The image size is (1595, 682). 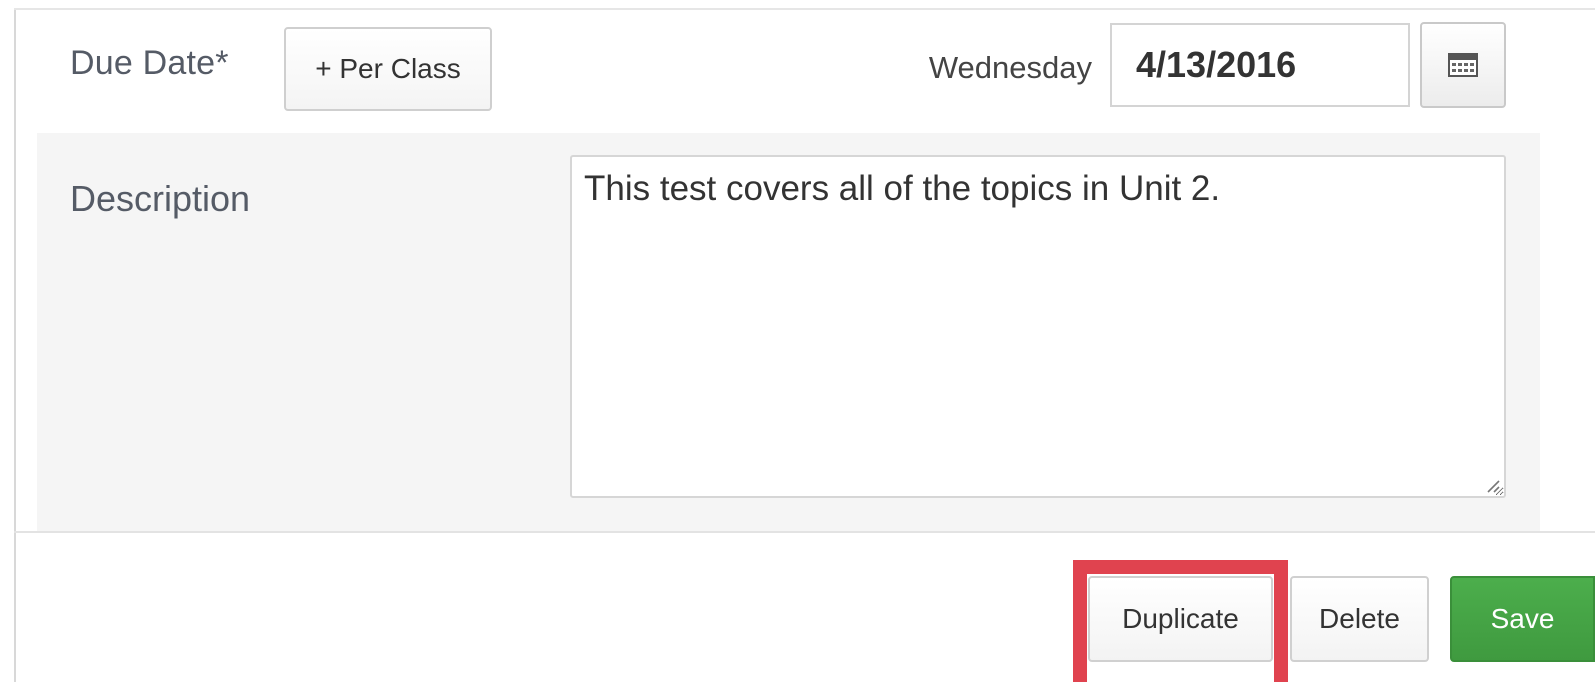 I want to click on form-top-border, so click(x=804, y=9).